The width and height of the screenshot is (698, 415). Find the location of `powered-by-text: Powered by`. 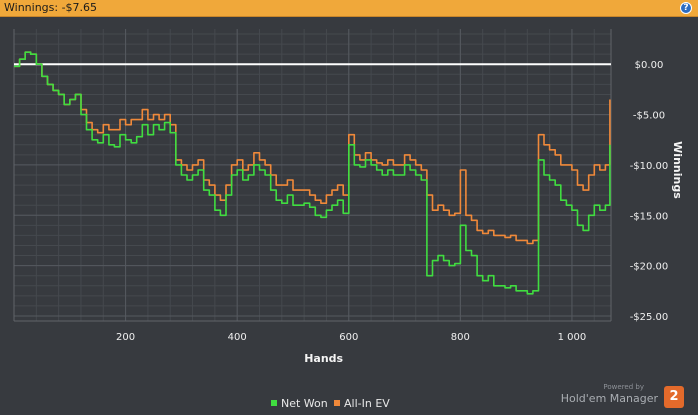

powered-by-text: Powered by is located at coordinates (623, 387).